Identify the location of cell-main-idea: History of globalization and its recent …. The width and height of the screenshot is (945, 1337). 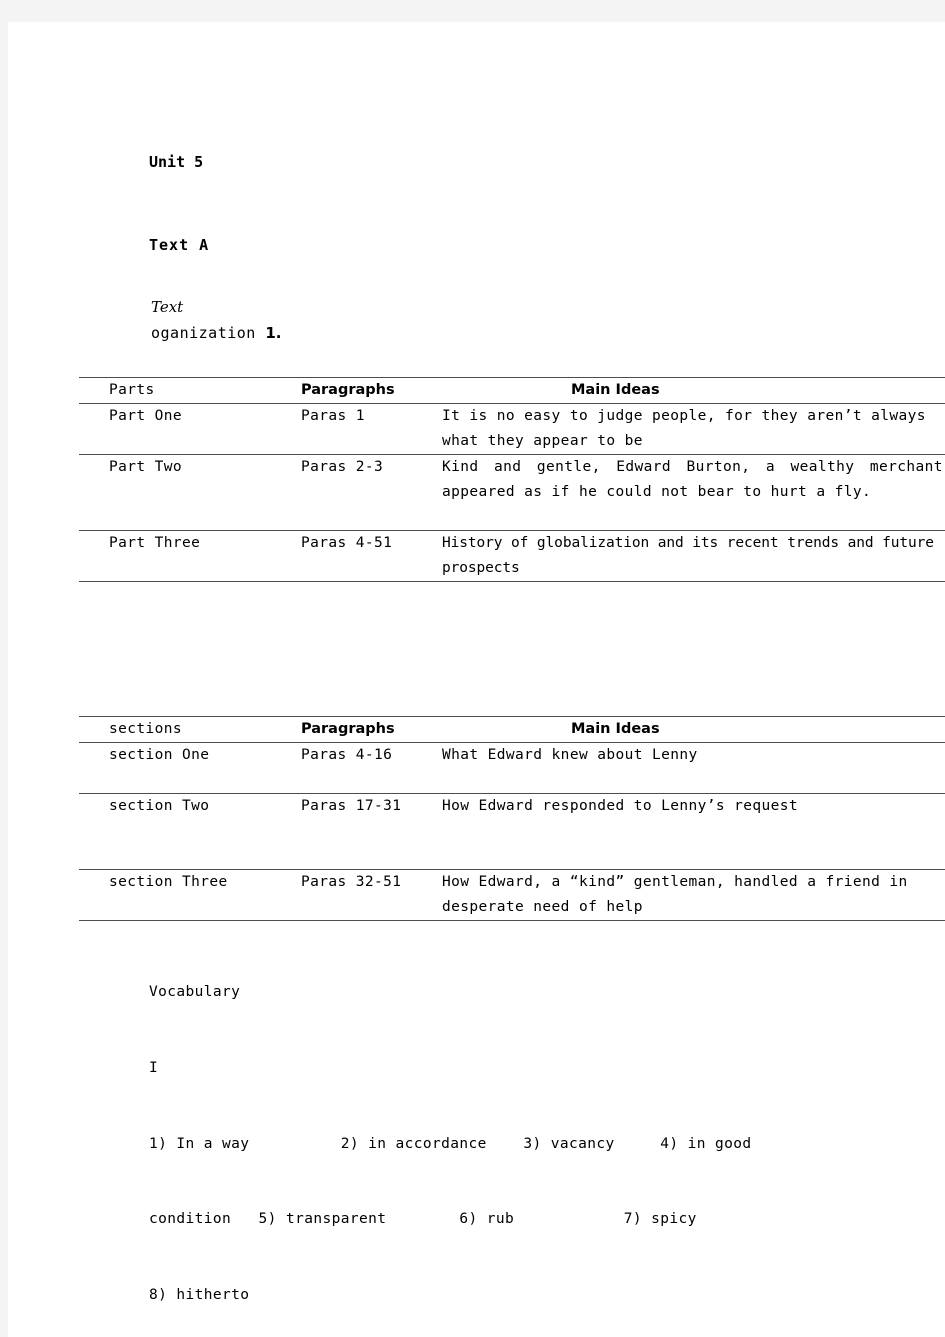
(688, 555).